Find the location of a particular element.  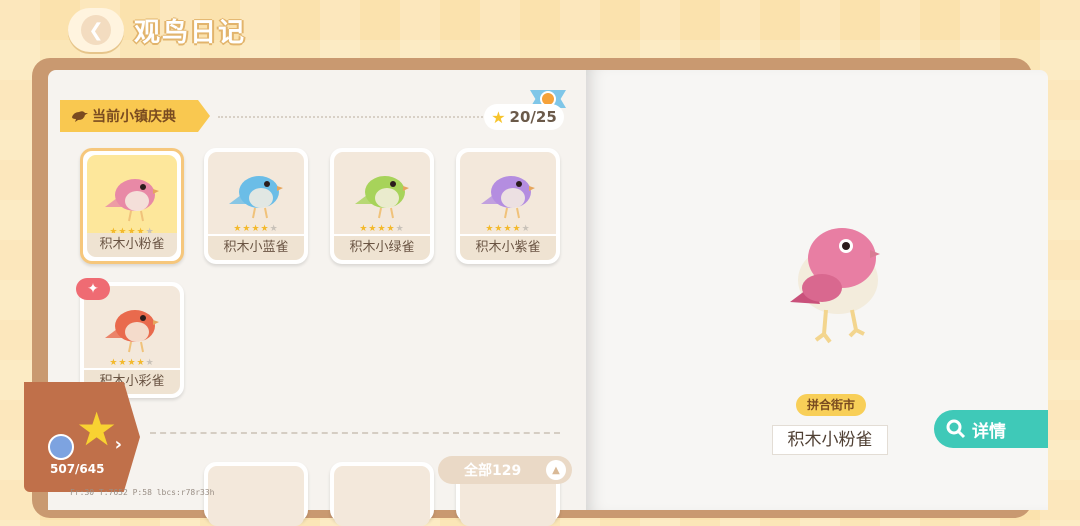

star-count-badge: ★ 20/25 is located at coordinates (524, 117).